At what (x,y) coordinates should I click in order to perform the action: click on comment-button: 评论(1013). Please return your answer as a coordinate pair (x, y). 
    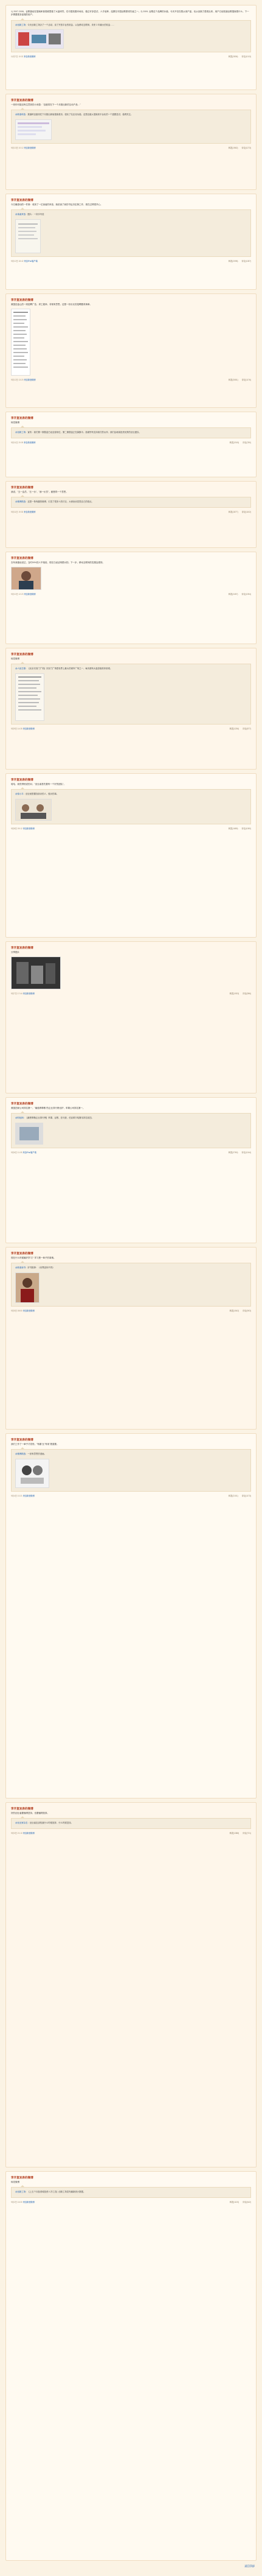
    Looking at the image, I should click on (246, 57).